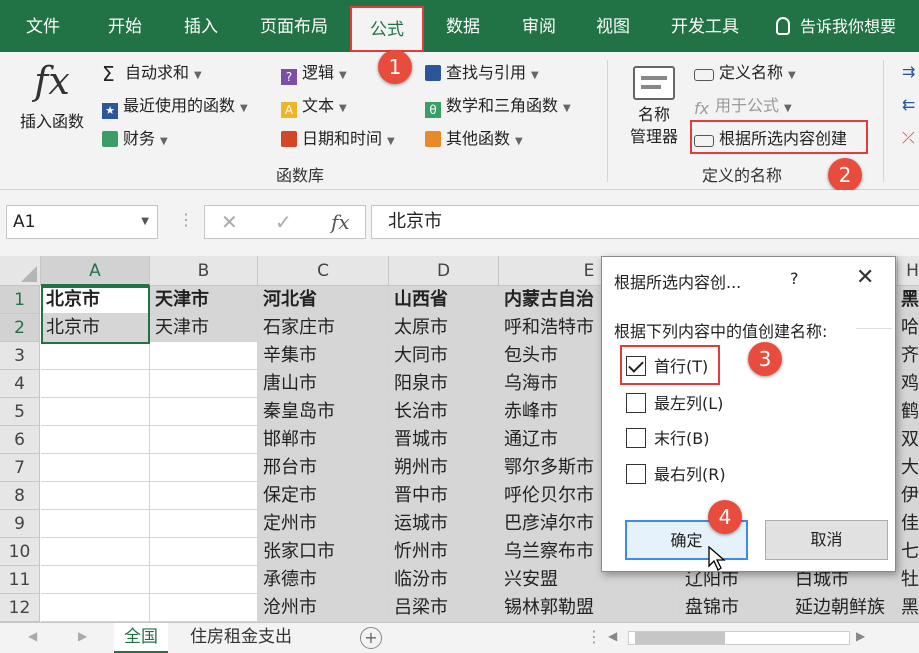 The image size is (919, 653). What do you see at coordinates (82, 222) in the screenshot?
I see `name-box: A1 ▼` at bounding box center [82, 222].